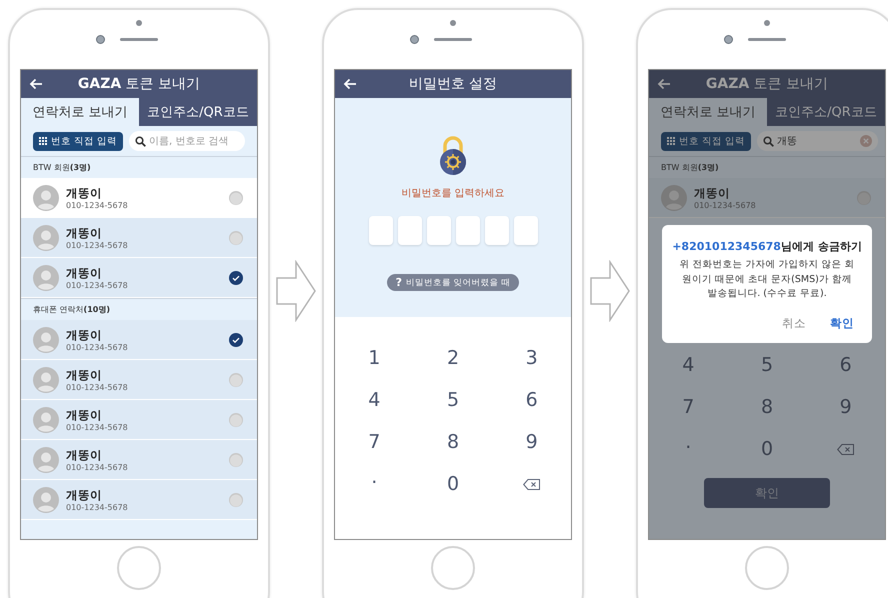 The height and width of the screenshot is (598, 888). Describe the element at coordinates (194, 141) in the screenshot. I see `search-field: 이름, 번호로 검색` at that location.